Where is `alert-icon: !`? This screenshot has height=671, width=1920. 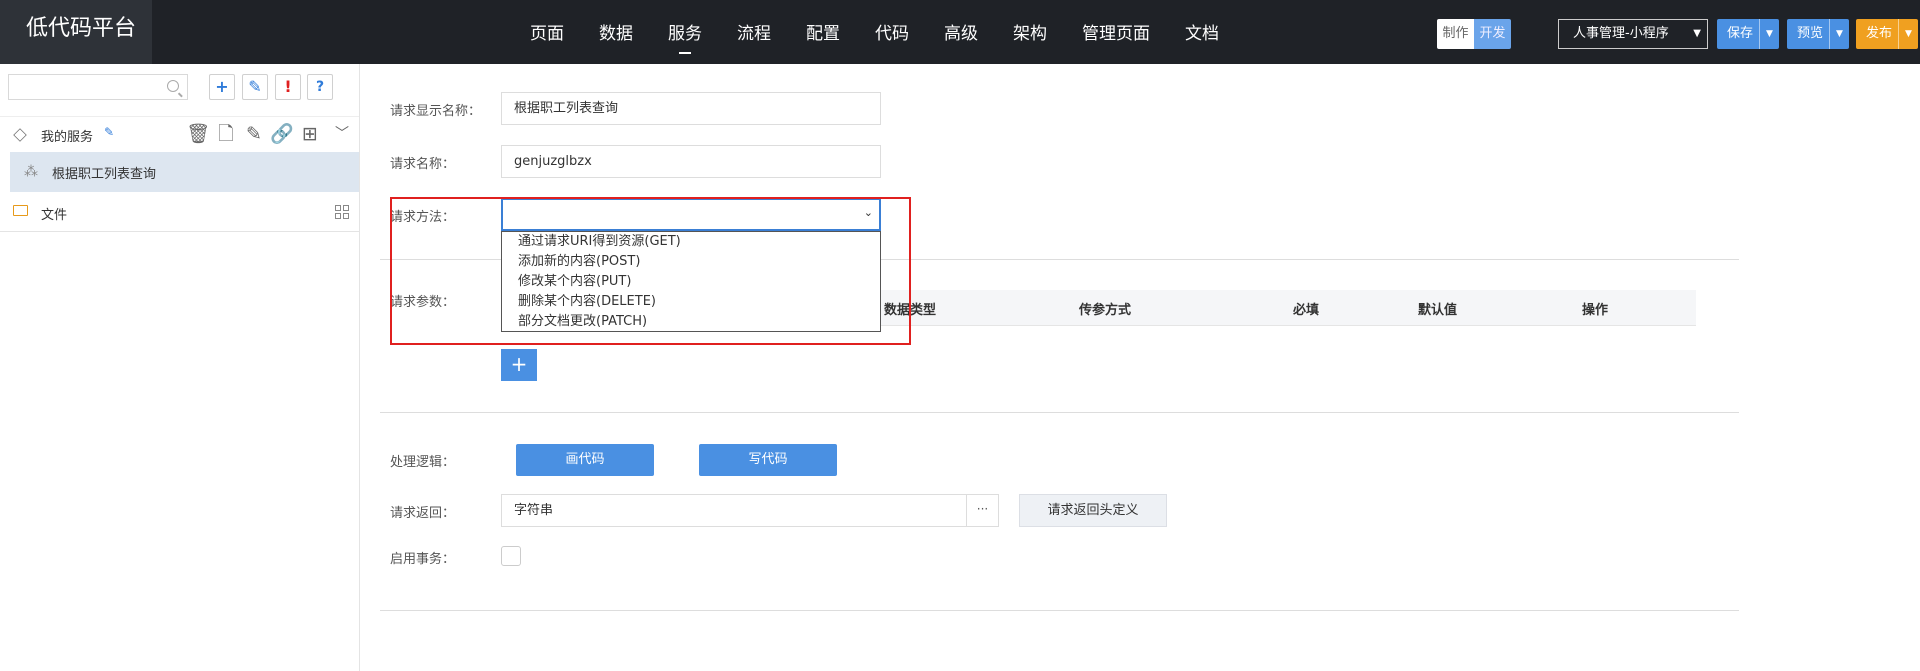
alert-icon: ! is located at coordinates (288, 87).